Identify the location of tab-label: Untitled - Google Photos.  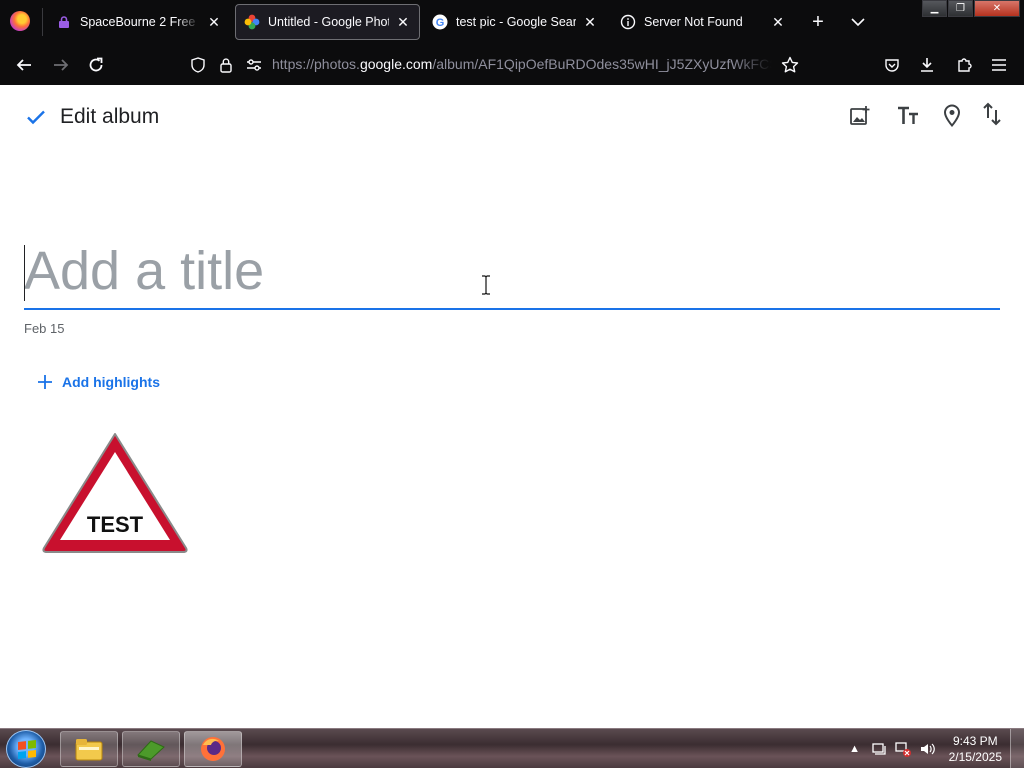
(328, 22).